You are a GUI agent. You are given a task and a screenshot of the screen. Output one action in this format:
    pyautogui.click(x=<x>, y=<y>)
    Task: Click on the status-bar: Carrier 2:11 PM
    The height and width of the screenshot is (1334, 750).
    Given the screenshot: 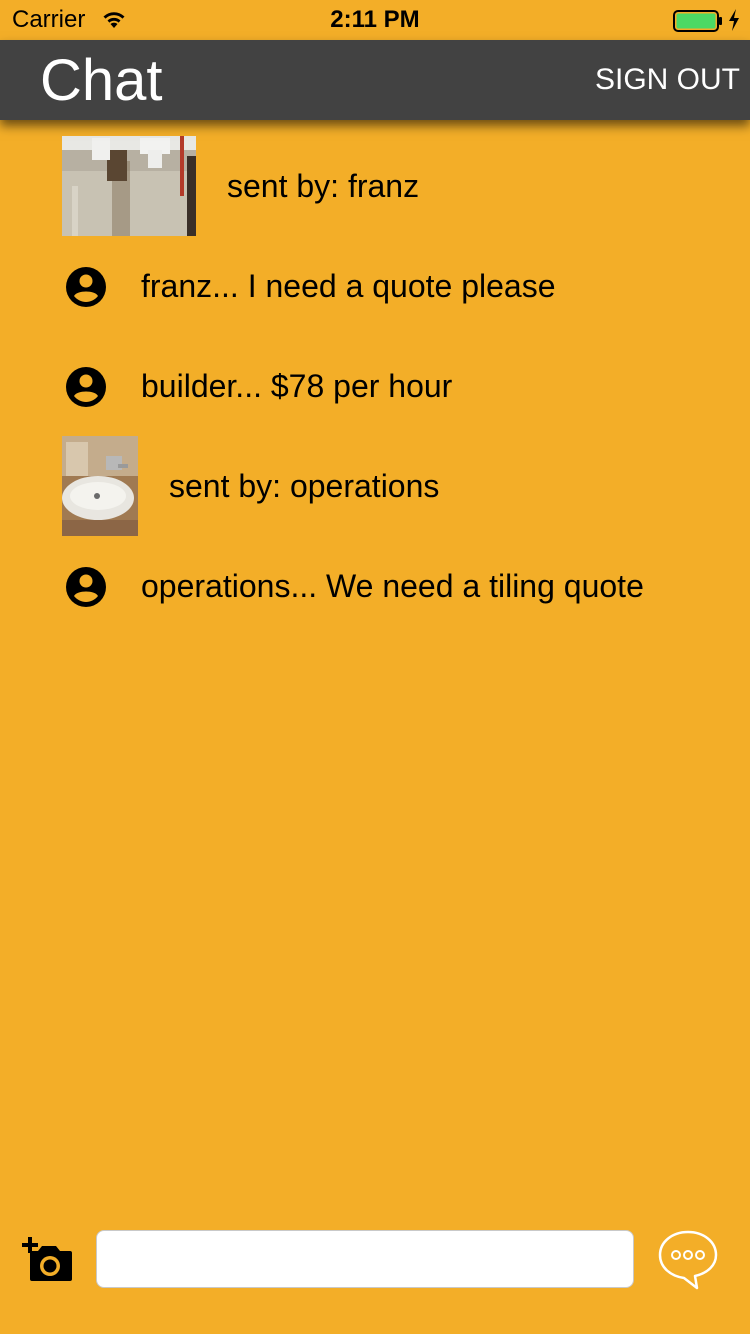 What is the action you would take?
    pyautogui.click(x=375, y=20)
    